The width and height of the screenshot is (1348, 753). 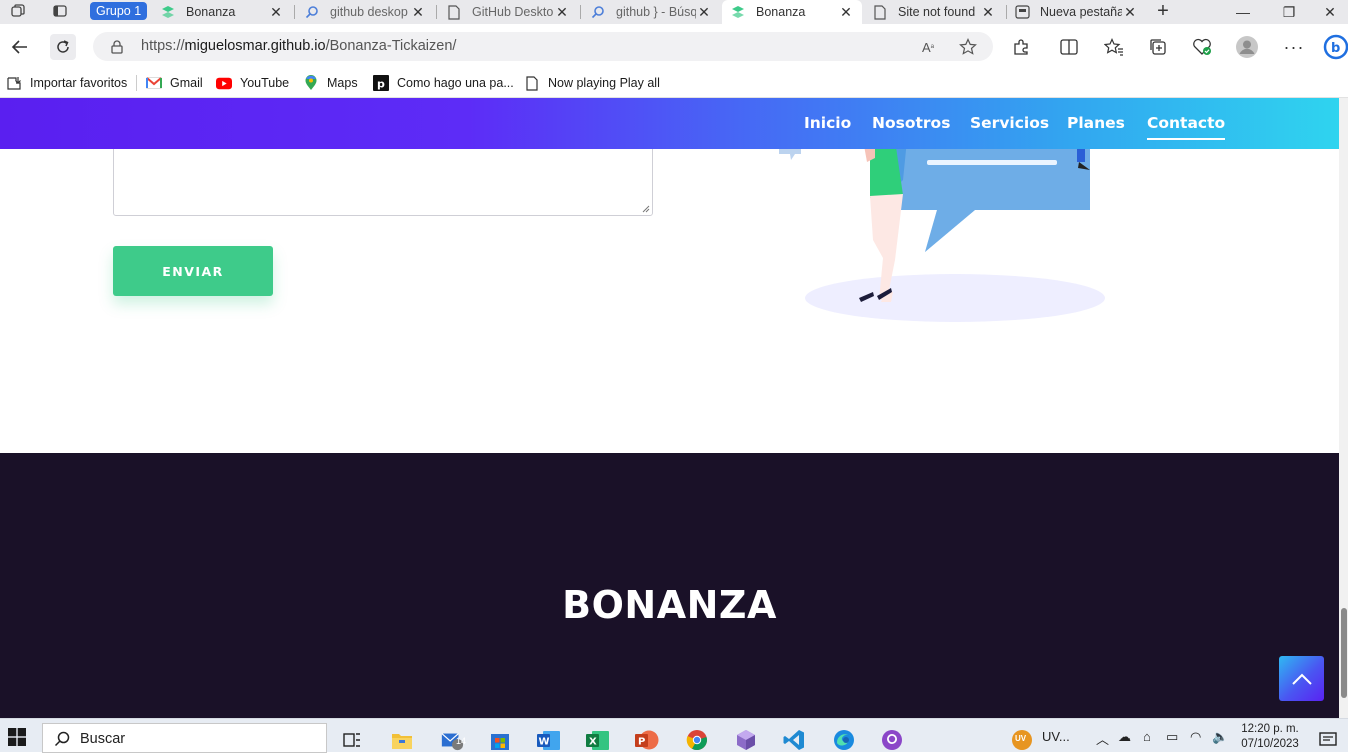 I want to click on tab-actions-icon, so click(x=60, y=11).